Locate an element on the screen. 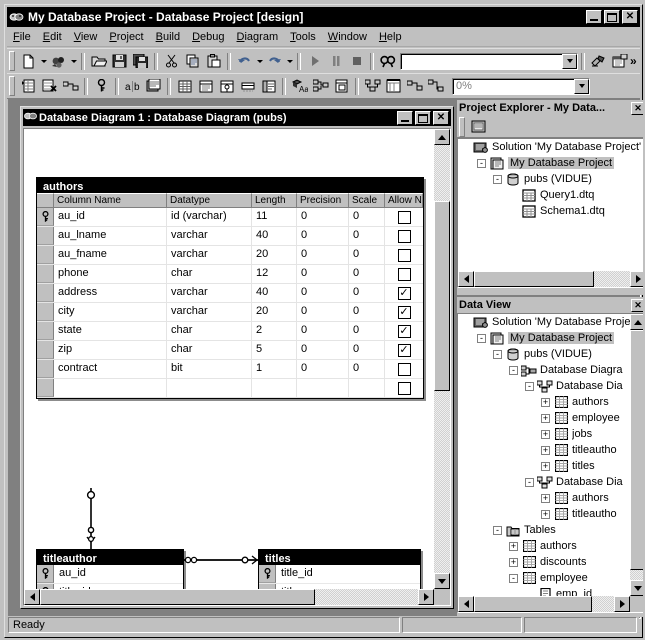 This screenshot has height=640, width=645. generate-sql-icon: Aa is located at coordinates (299, 86).